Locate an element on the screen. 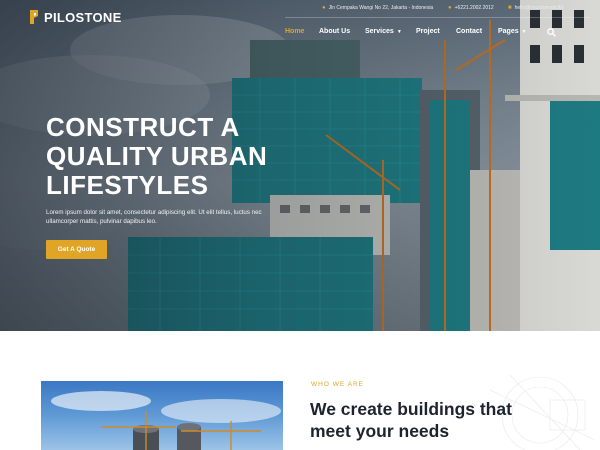 The width and height of the screenshot is (600, 450). location-pin-icon: ● is located at coordinates (324, 8).